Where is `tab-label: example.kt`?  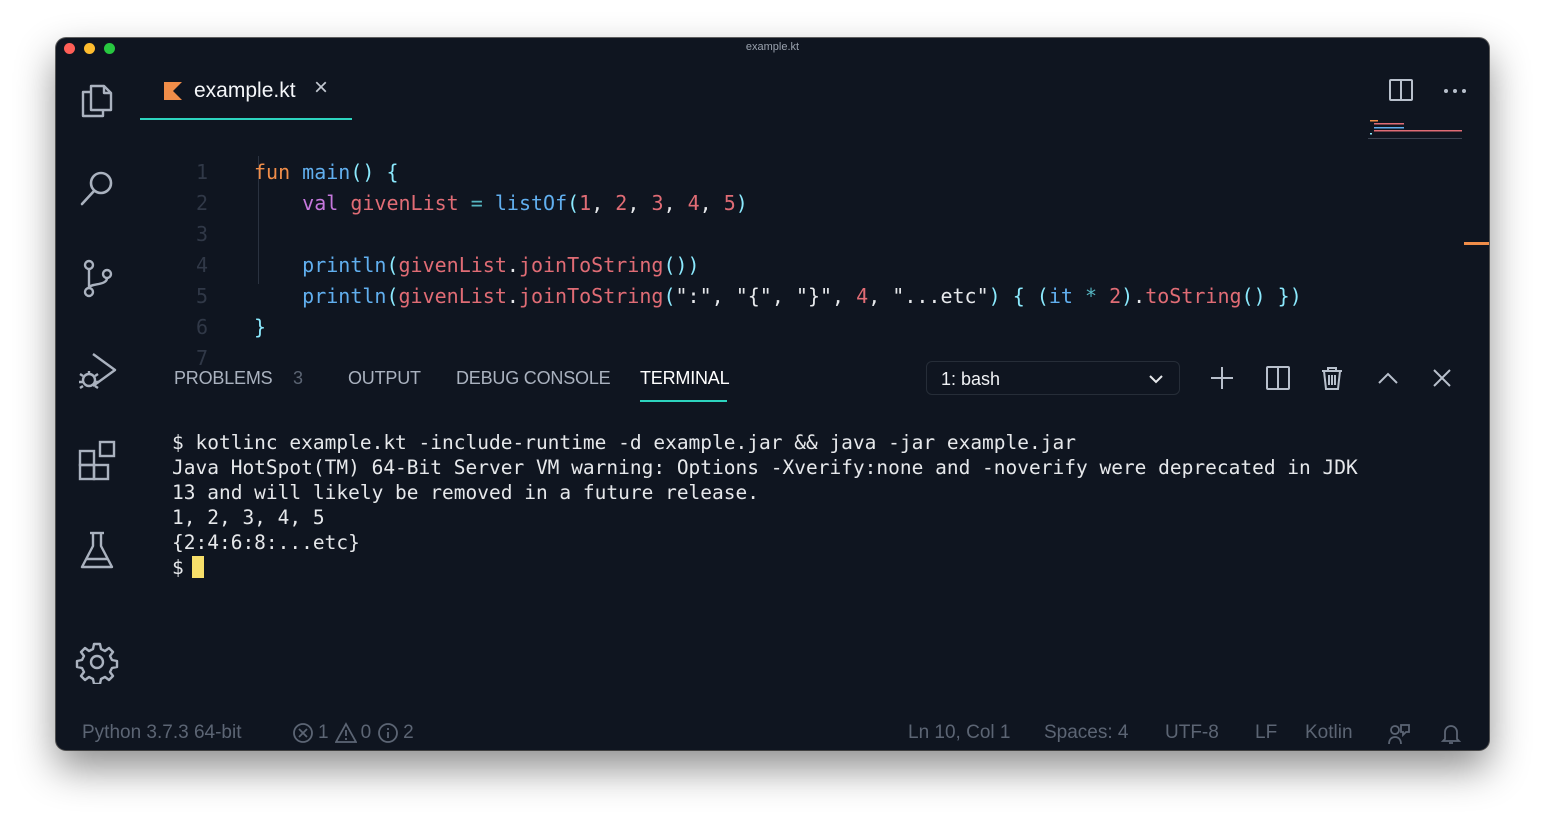
tab-label: example.kt is located at coordinates (245, 90).